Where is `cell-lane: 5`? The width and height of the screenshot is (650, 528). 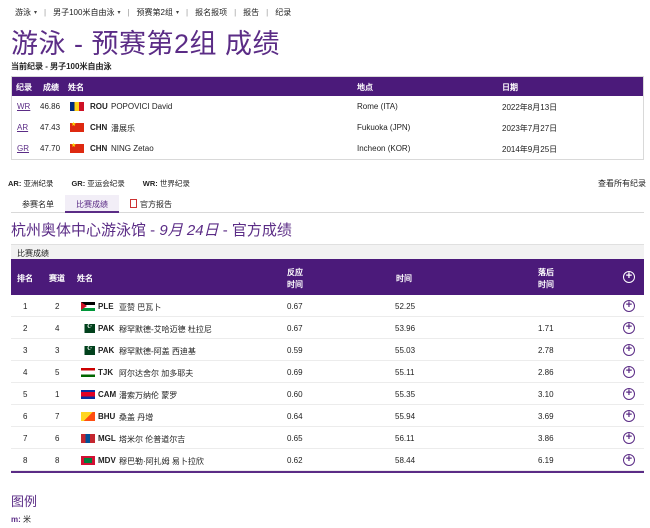 cell-lane: 5 is located at coordinates (57, 372).